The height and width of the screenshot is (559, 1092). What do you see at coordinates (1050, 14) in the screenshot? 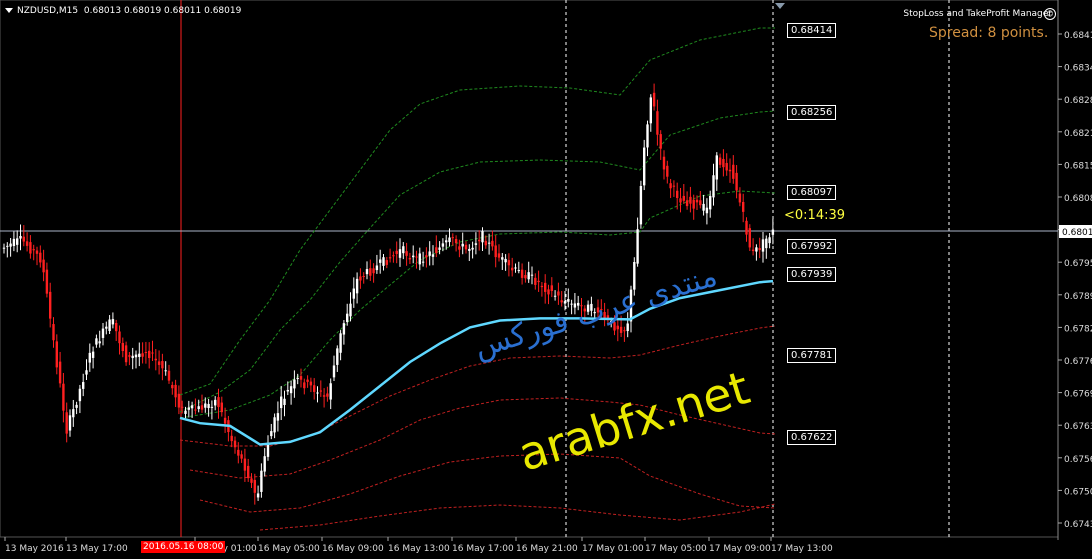
I see `smiley-icon: ☺` at bounding box center [1050, 14].